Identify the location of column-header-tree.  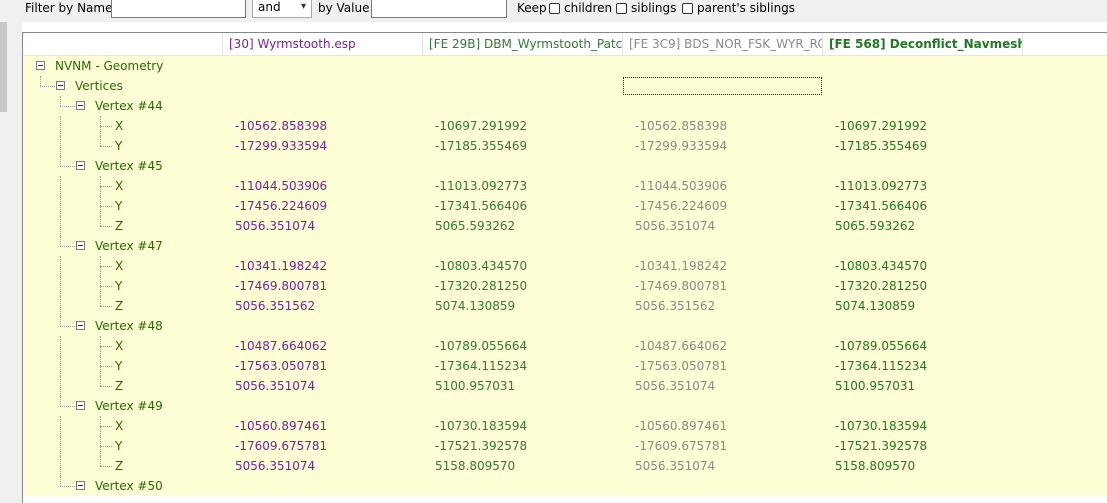
(123, 44).